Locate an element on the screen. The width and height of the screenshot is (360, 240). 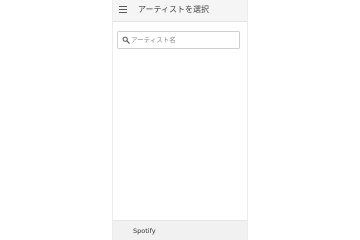
search-input is located at coordinates (183, 40).